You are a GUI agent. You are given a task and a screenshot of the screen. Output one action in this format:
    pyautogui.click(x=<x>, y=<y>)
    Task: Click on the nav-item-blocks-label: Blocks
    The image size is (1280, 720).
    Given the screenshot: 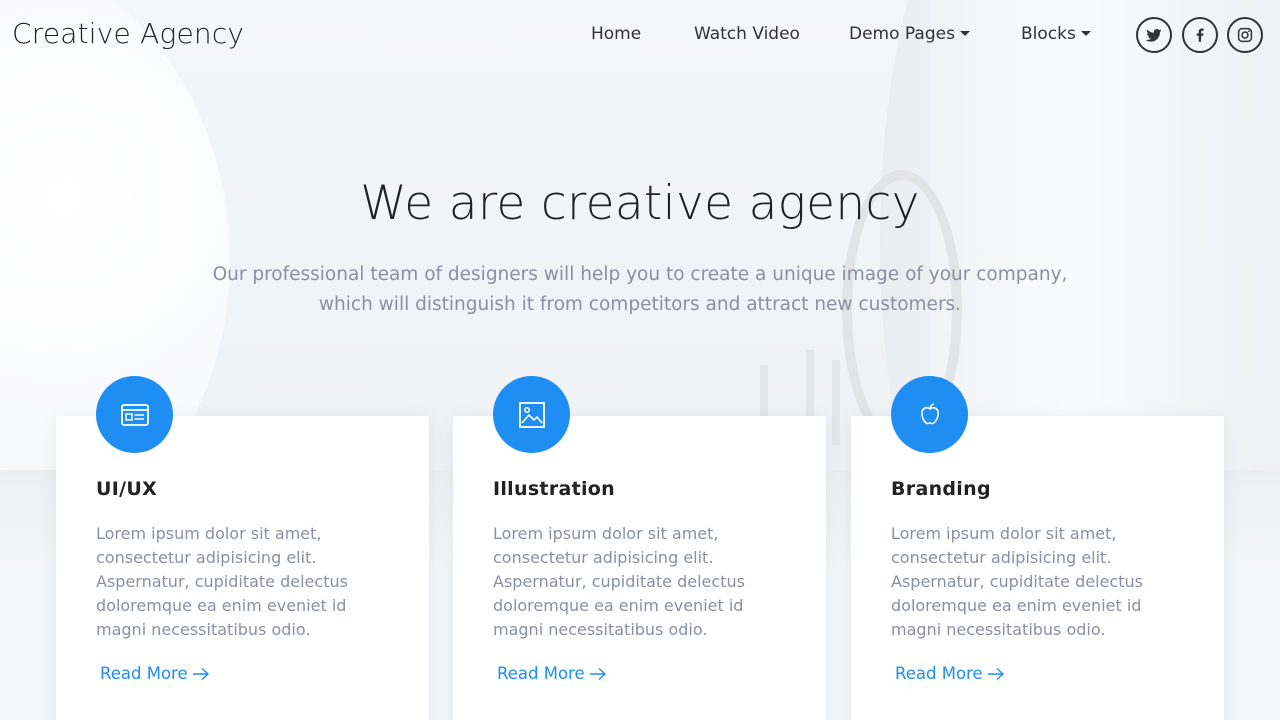 What is the action you would take?
    pyautogui.click(x=1048, y=34)
    